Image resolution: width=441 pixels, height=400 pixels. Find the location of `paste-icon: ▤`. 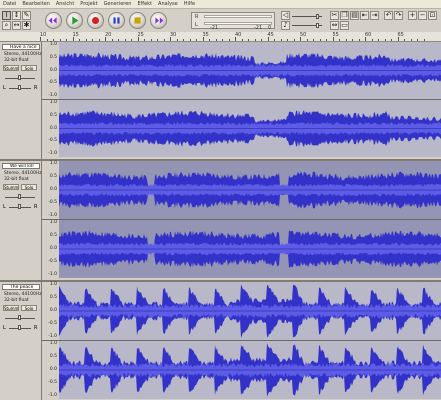

paste-icon: ▤ is located at coordinates (354, 15).